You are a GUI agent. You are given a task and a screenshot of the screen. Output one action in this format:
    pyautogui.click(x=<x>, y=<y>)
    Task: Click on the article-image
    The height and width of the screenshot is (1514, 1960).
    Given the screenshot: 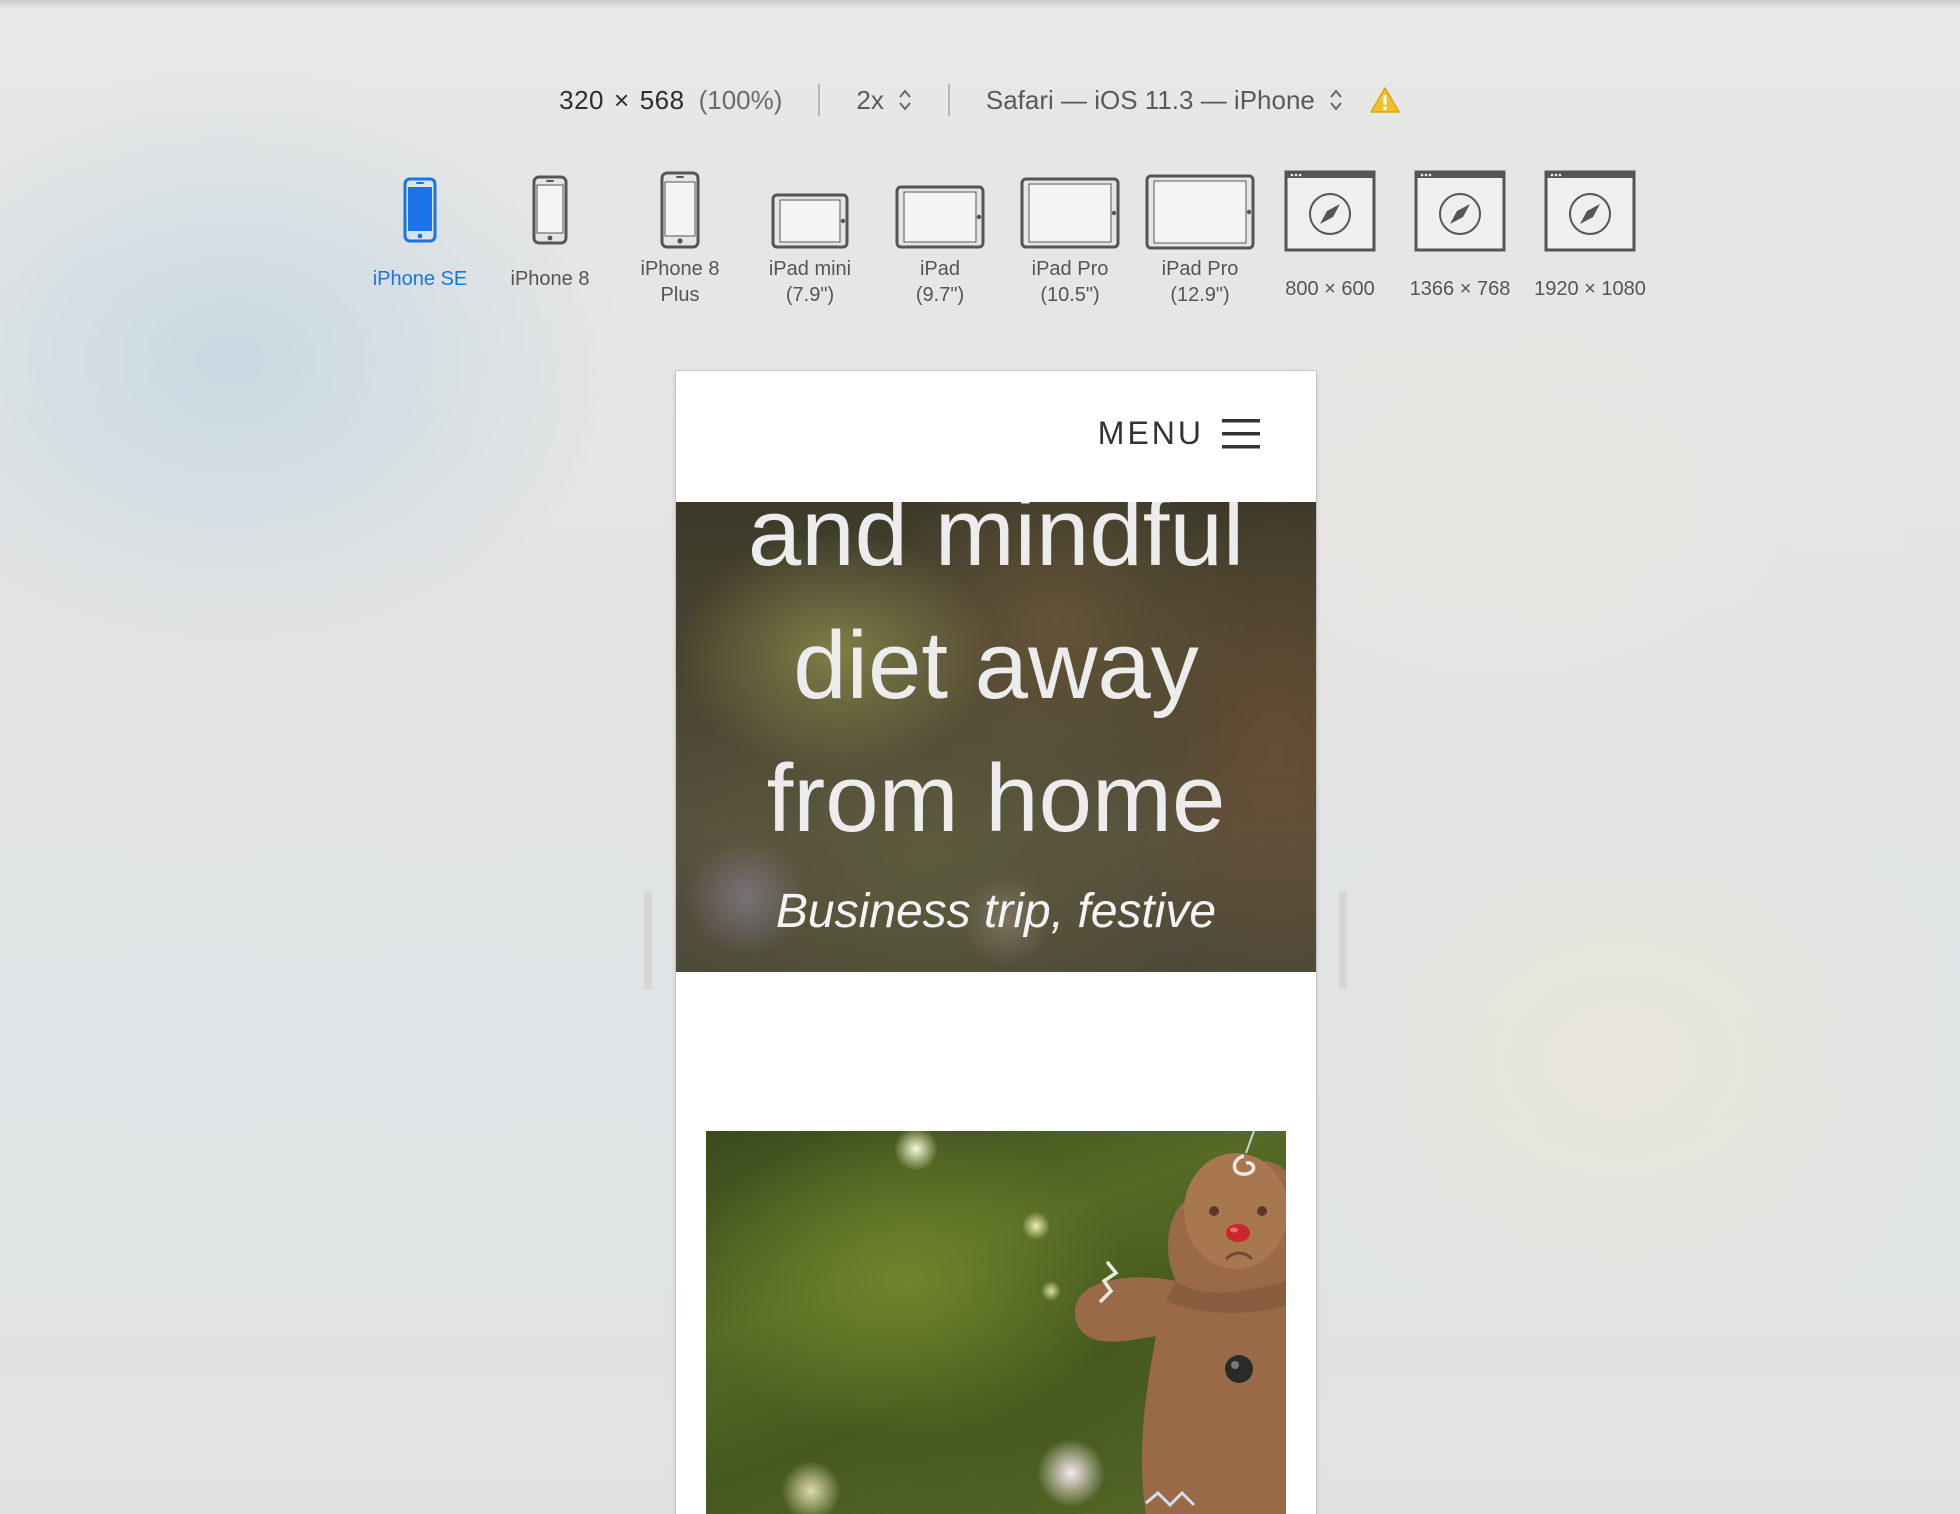 What is the action you would take?
    pyautogui.click(x=996, y=1322)
    